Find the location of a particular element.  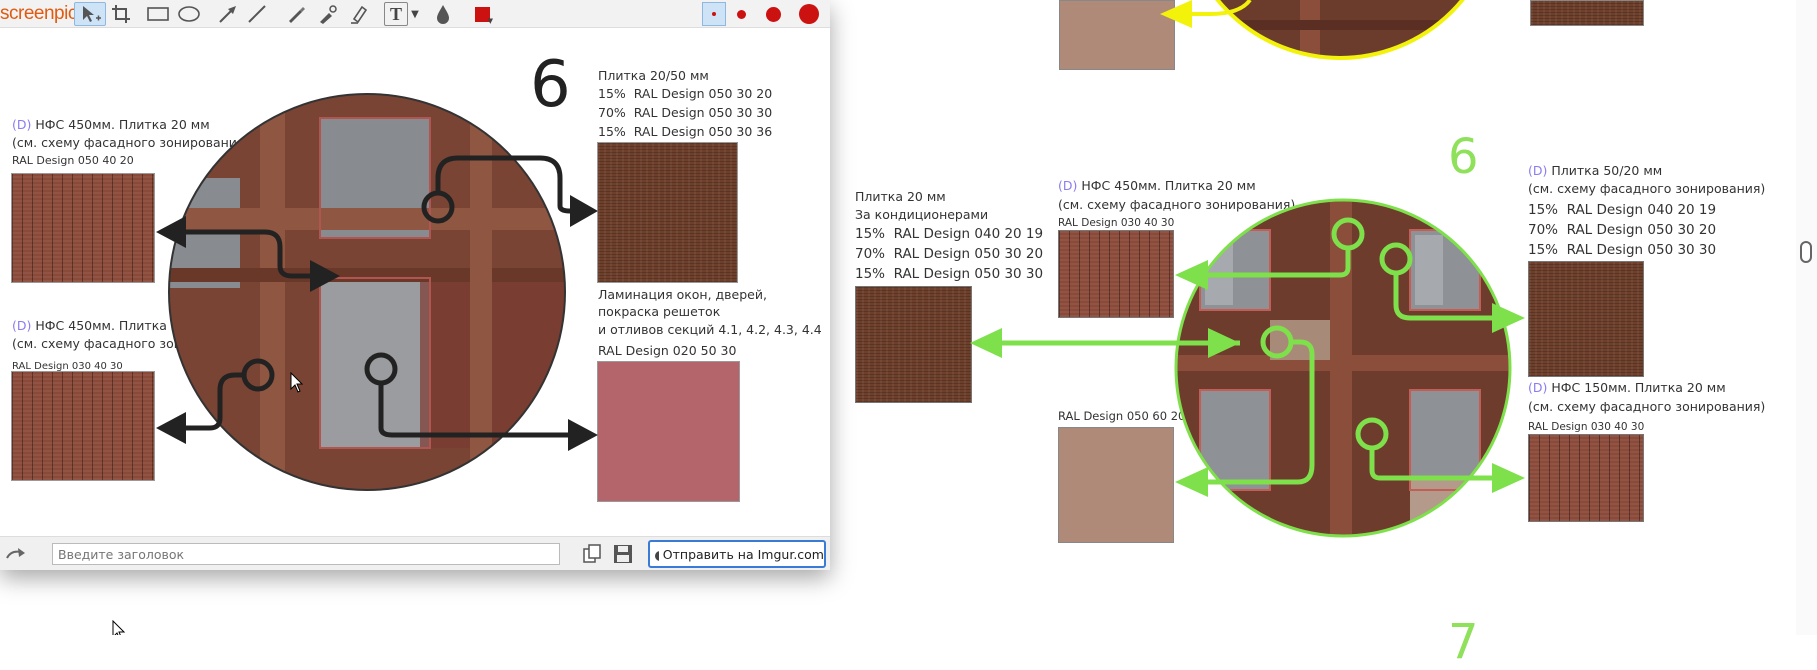

line-tool-button is located at coordinates (257, 14).